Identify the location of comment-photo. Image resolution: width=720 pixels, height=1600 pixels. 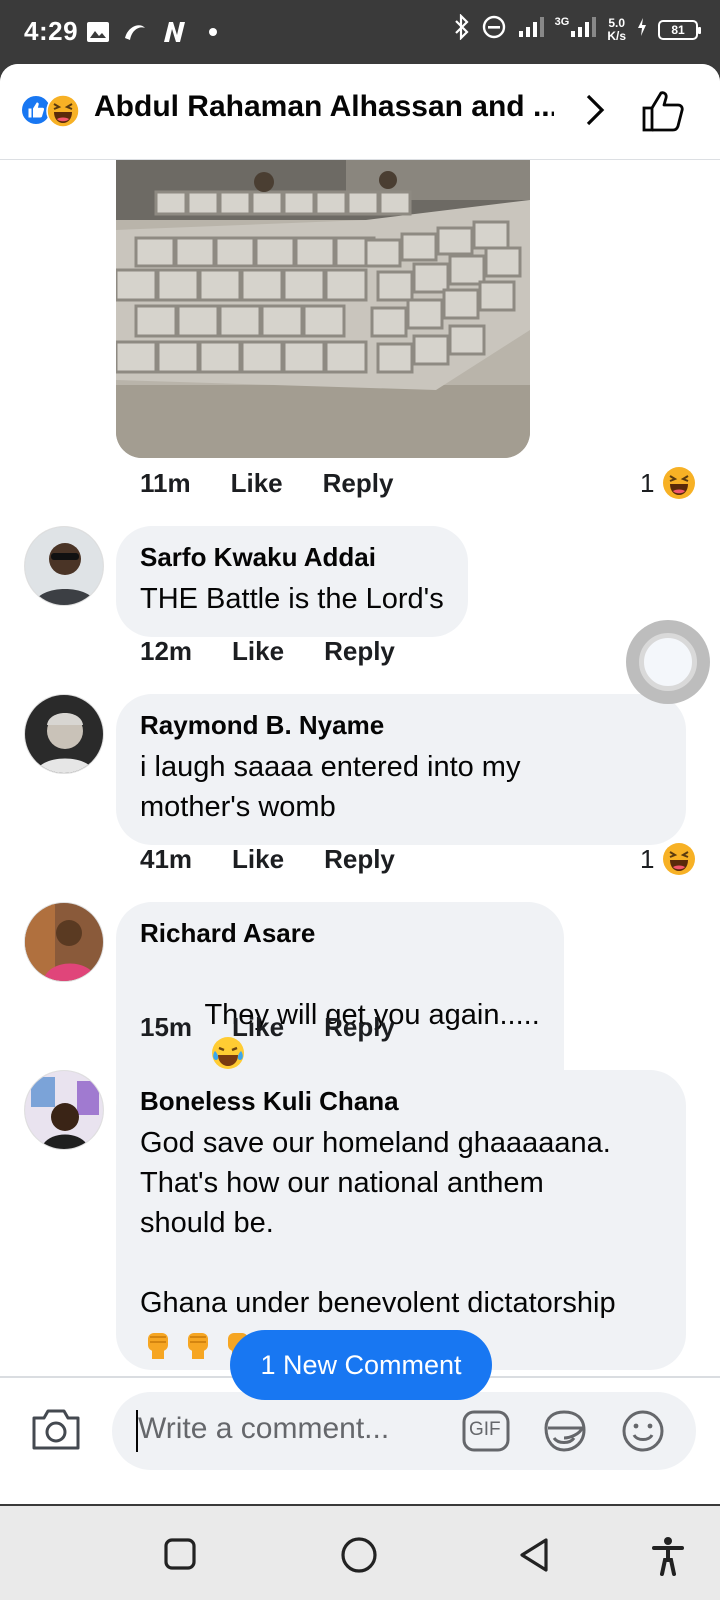
(323, 309).